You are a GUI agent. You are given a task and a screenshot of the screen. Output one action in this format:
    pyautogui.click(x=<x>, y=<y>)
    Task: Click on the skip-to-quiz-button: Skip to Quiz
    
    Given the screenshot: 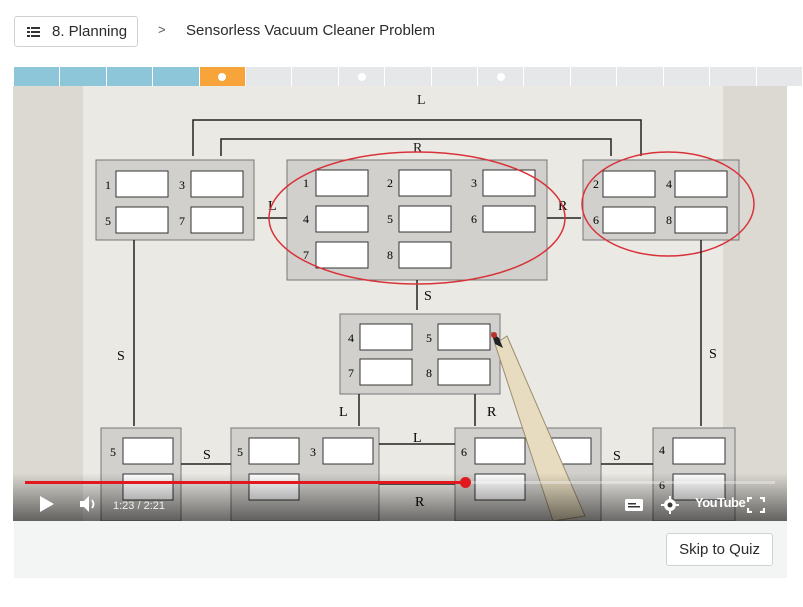 What is the action you would take?
    pyautogui.click(x=719, y=549)
    